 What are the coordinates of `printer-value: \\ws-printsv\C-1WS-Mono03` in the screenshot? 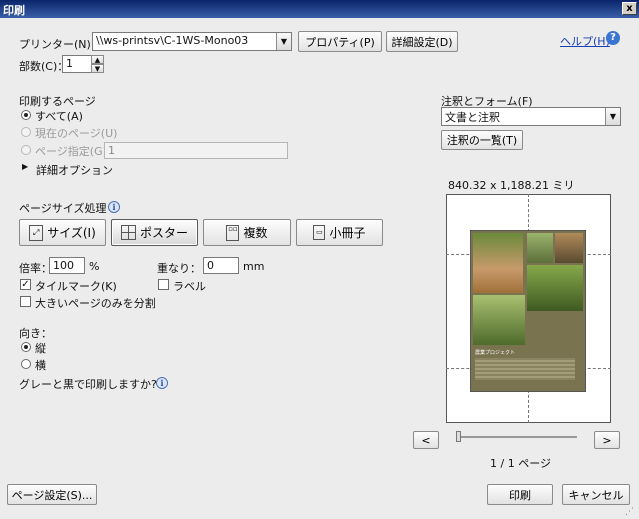 It's located at (172, 40).